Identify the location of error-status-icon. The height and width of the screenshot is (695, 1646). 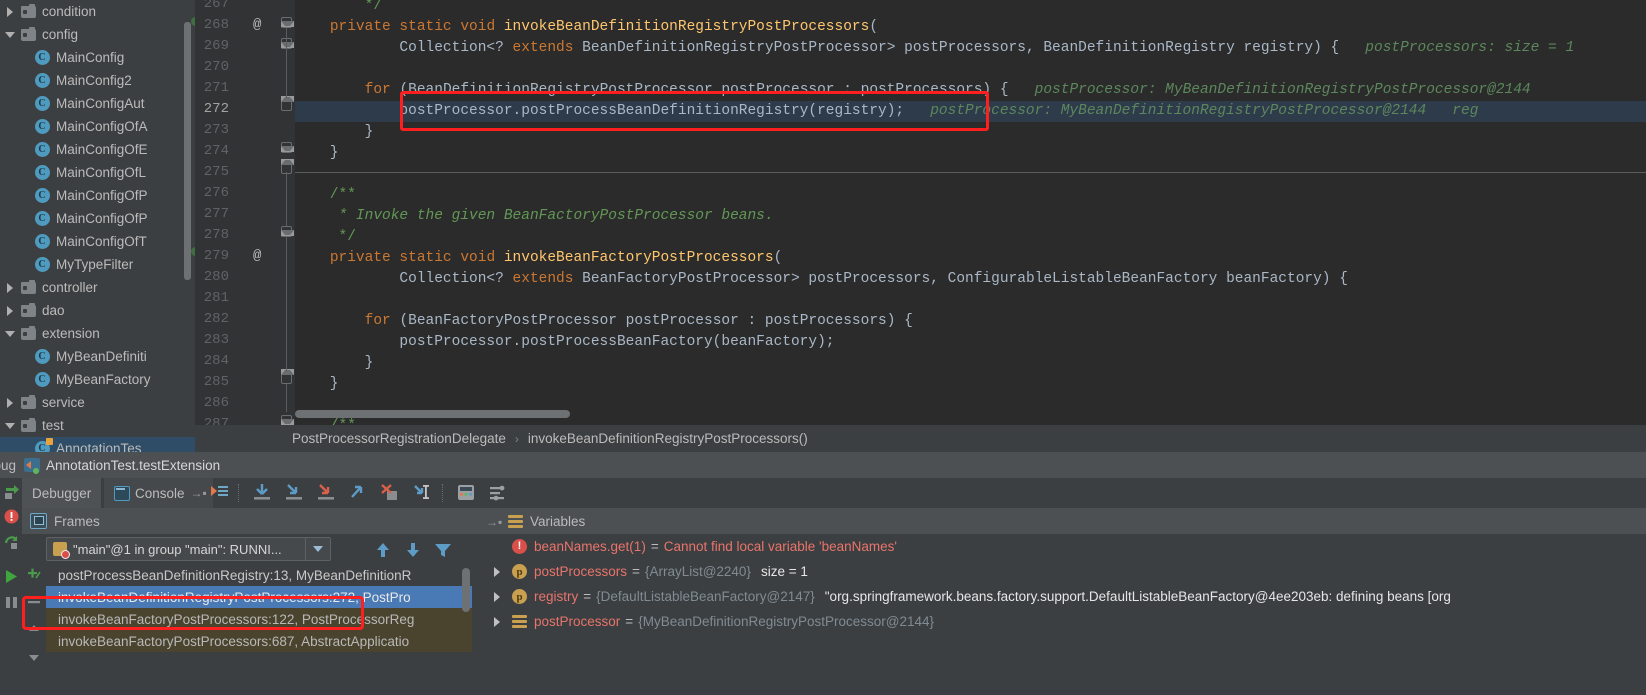
(11, 516).